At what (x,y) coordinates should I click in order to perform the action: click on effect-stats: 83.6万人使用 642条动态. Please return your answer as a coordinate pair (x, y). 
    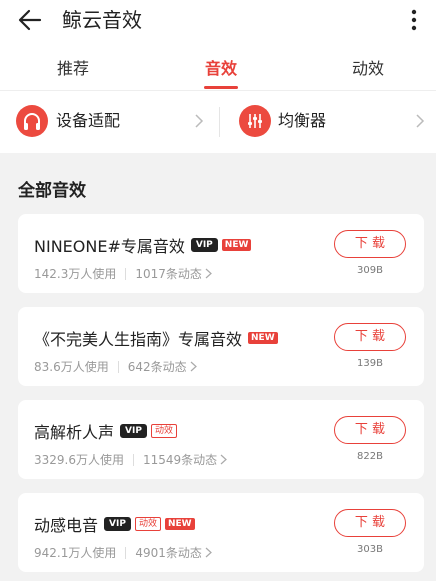
    Looking at the image, I should click on (115, 366).